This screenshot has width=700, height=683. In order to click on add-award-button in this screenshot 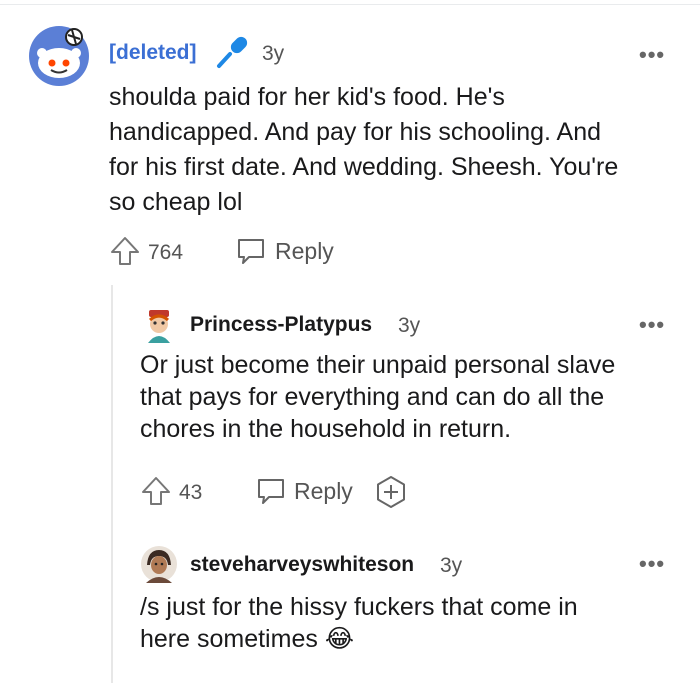, I will do `click(391, 492)`.